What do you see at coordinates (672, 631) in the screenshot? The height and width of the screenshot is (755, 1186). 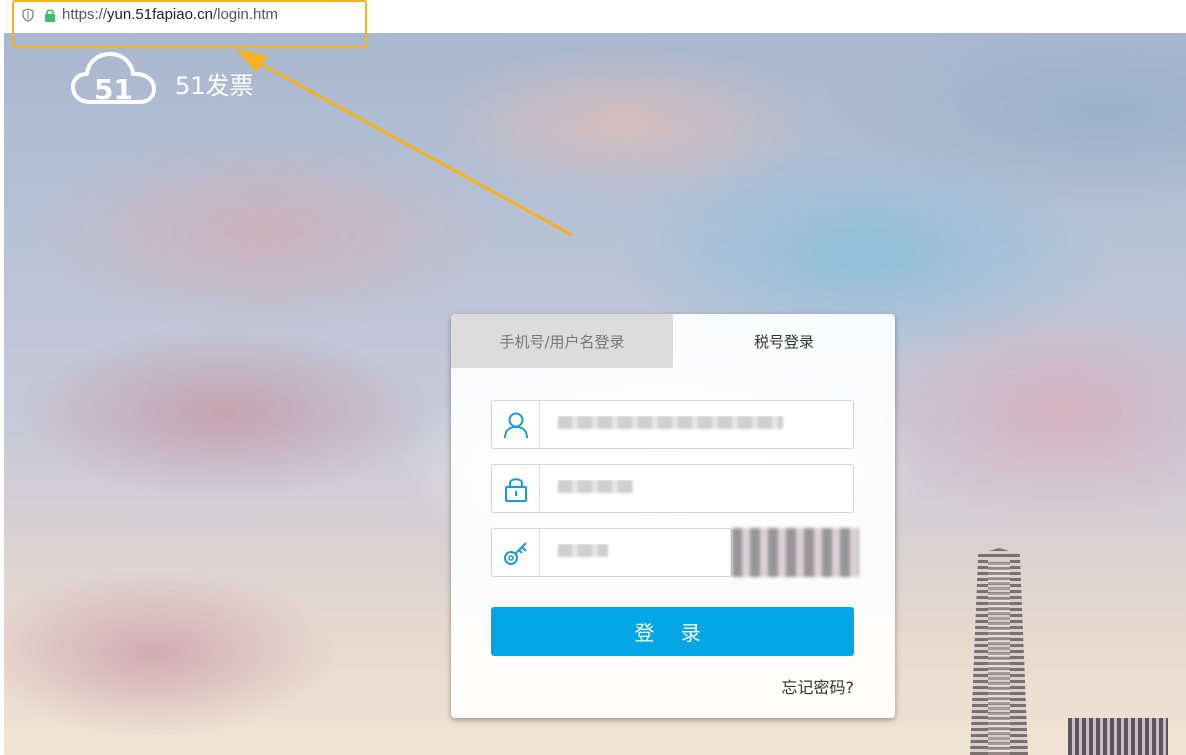 I see `login-button: 登 录` at bounding box center [672, 631].